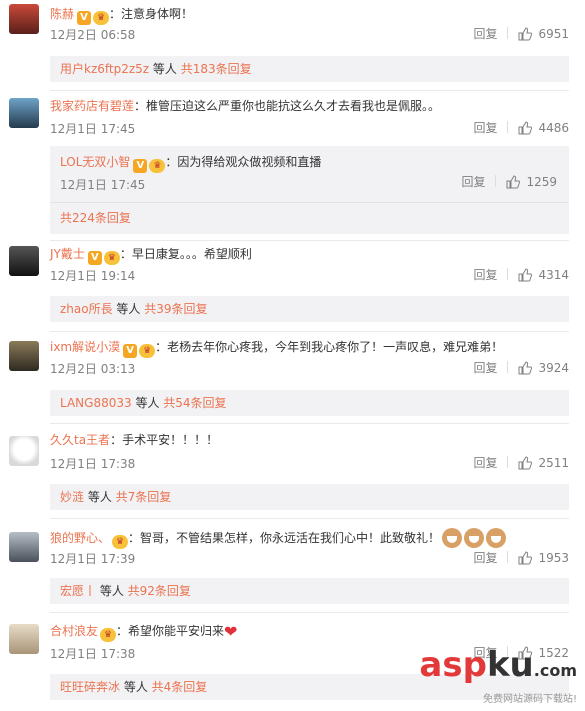 The width and height of the screenshot is (585, 711). Describe the element at coordinates (90, 687) in the screenshot. I see `reply-user: 旺旺碎奔冰` at that location.